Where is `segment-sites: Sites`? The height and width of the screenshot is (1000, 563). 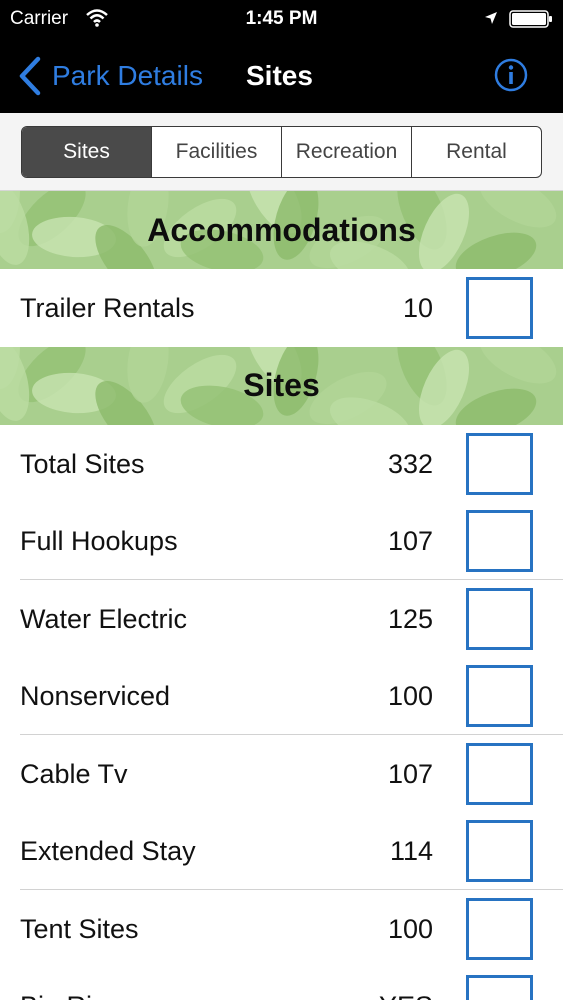
segment-sites: Sites is located at coordinates (87, 152).